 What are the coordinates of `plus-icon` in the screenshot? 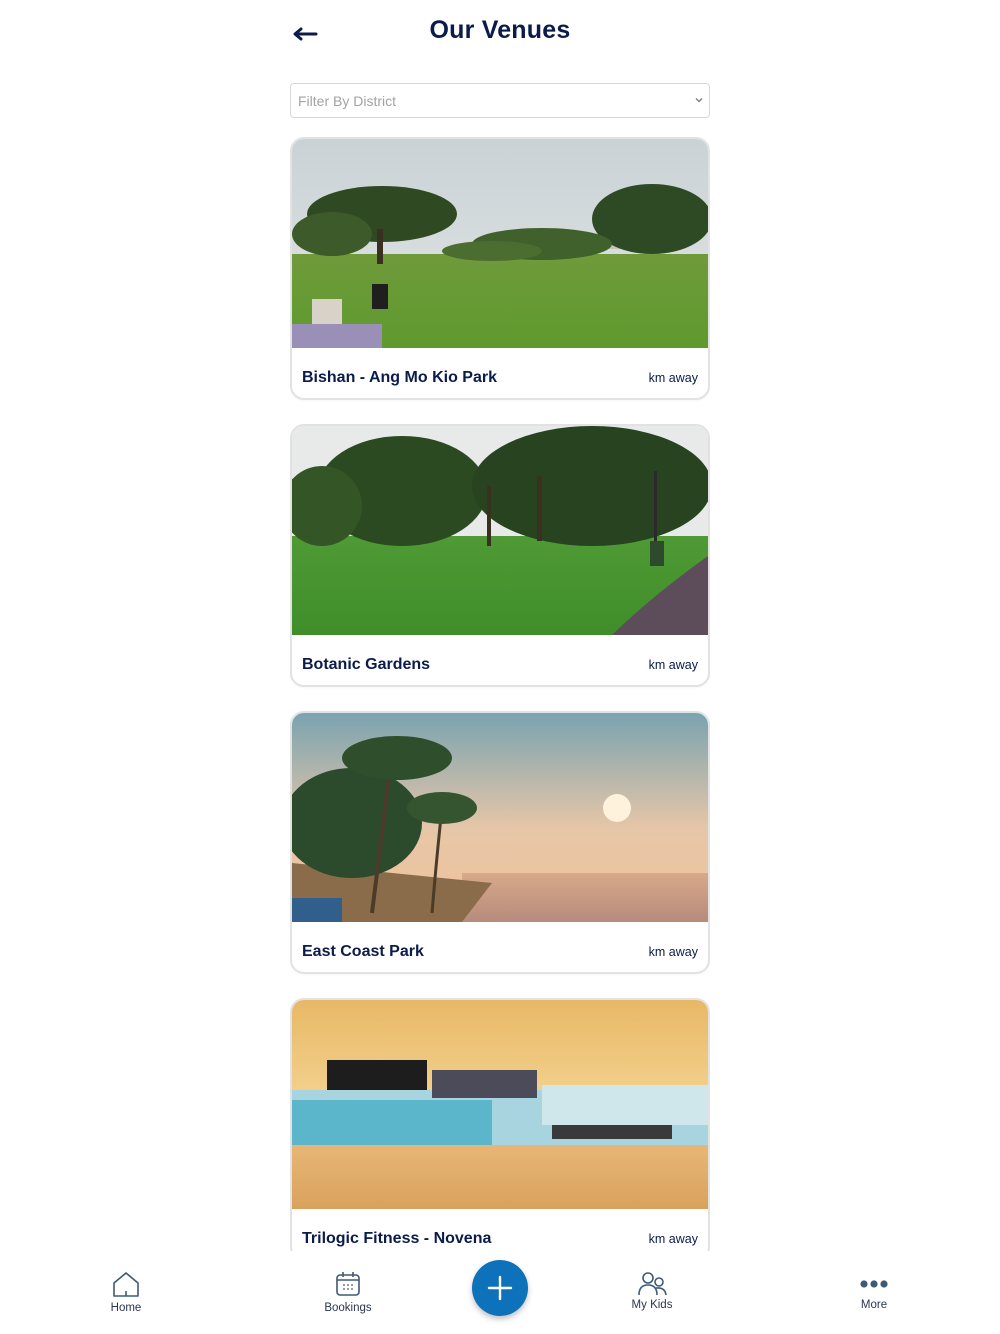 It's located at (500, 1288).